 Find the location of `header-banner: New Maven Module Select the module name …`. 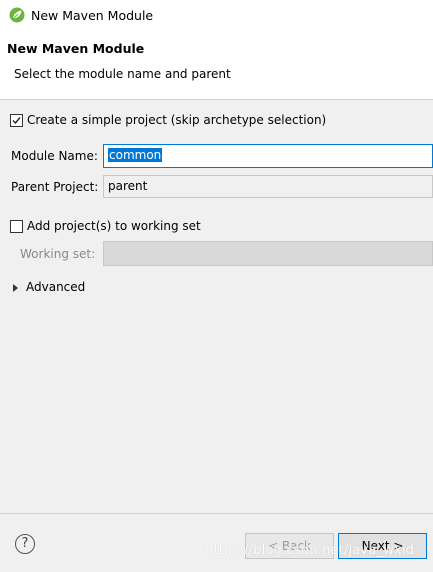

header-banner: New Maven Module Select the module name … is located at coordinates (216, 65).